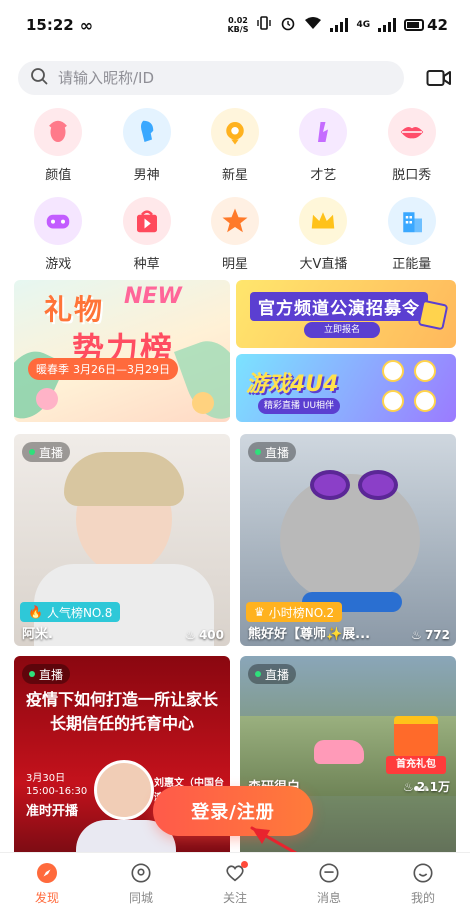 The height and width of the screenshot is (922, 470). What do you see at coordinates (346, 388) in the screenshot?
I see `game-event-banner: 游戏4U4 精彩直播 UU相伴` at bounding box center [346, 388].